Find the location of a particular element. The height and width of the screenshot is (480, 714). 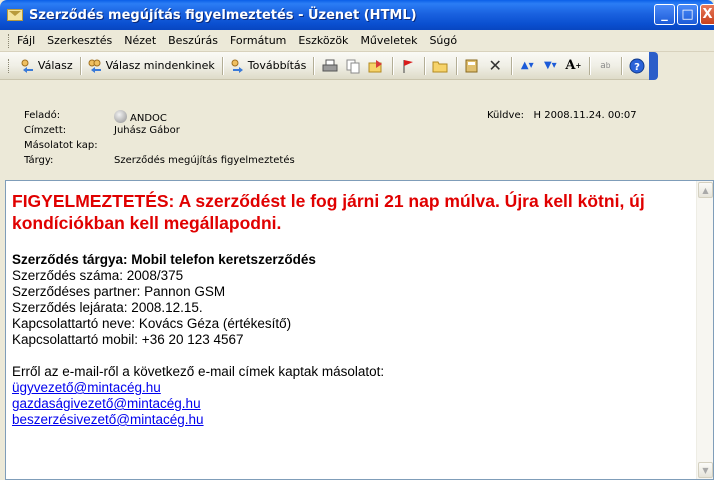

print-icon is located at coordinates (329, 66).